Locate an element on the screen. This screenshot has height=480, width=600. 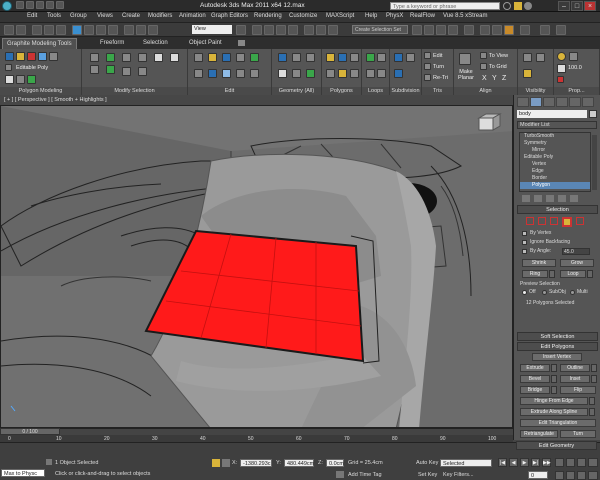
to-grid-label: To Grid is located at coordinates (498, 67).